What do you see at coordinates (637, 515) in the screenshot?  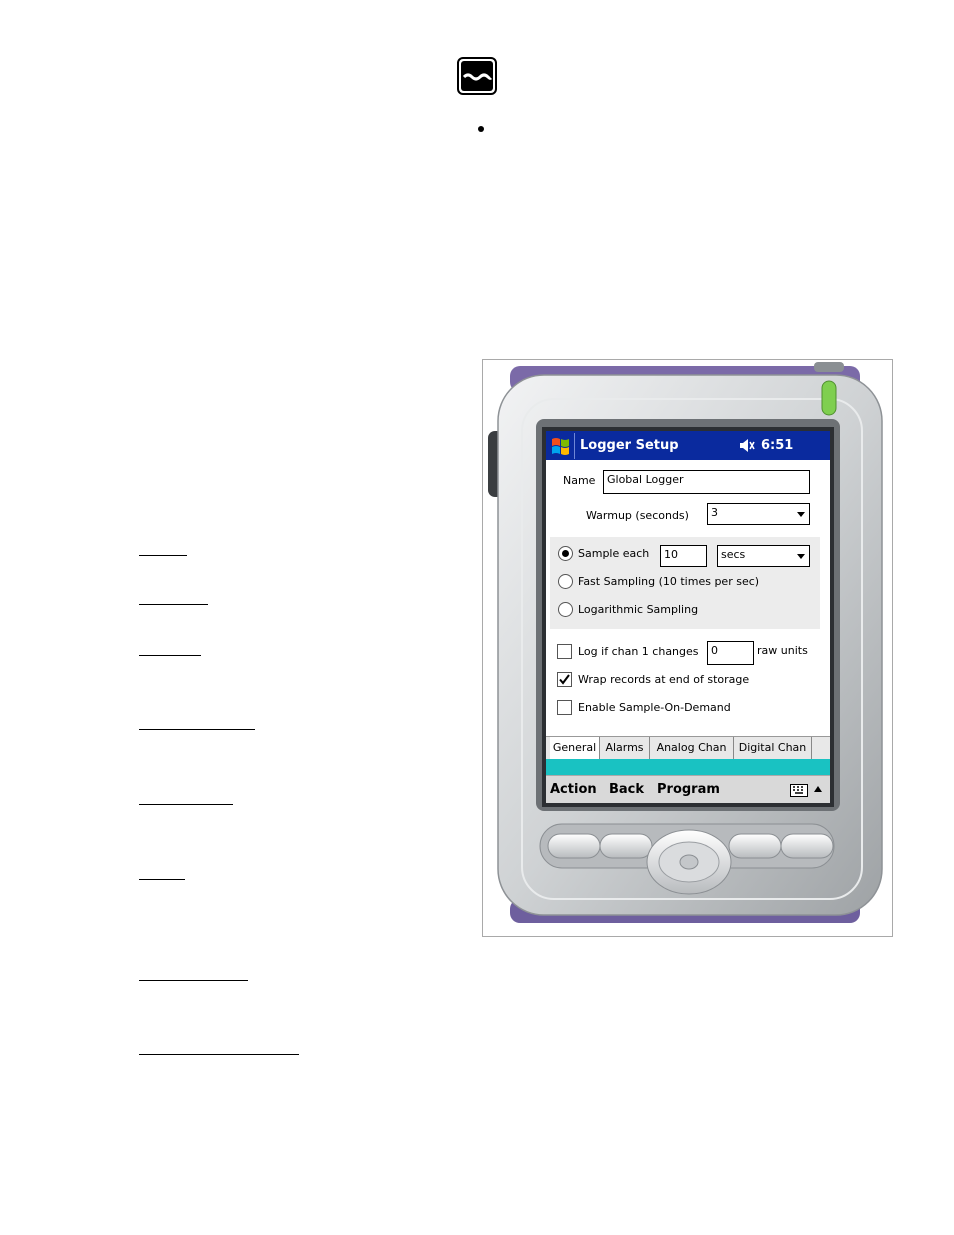 I see `warmup-label: Warmup (seconds)` at bounding box center [637, 515].